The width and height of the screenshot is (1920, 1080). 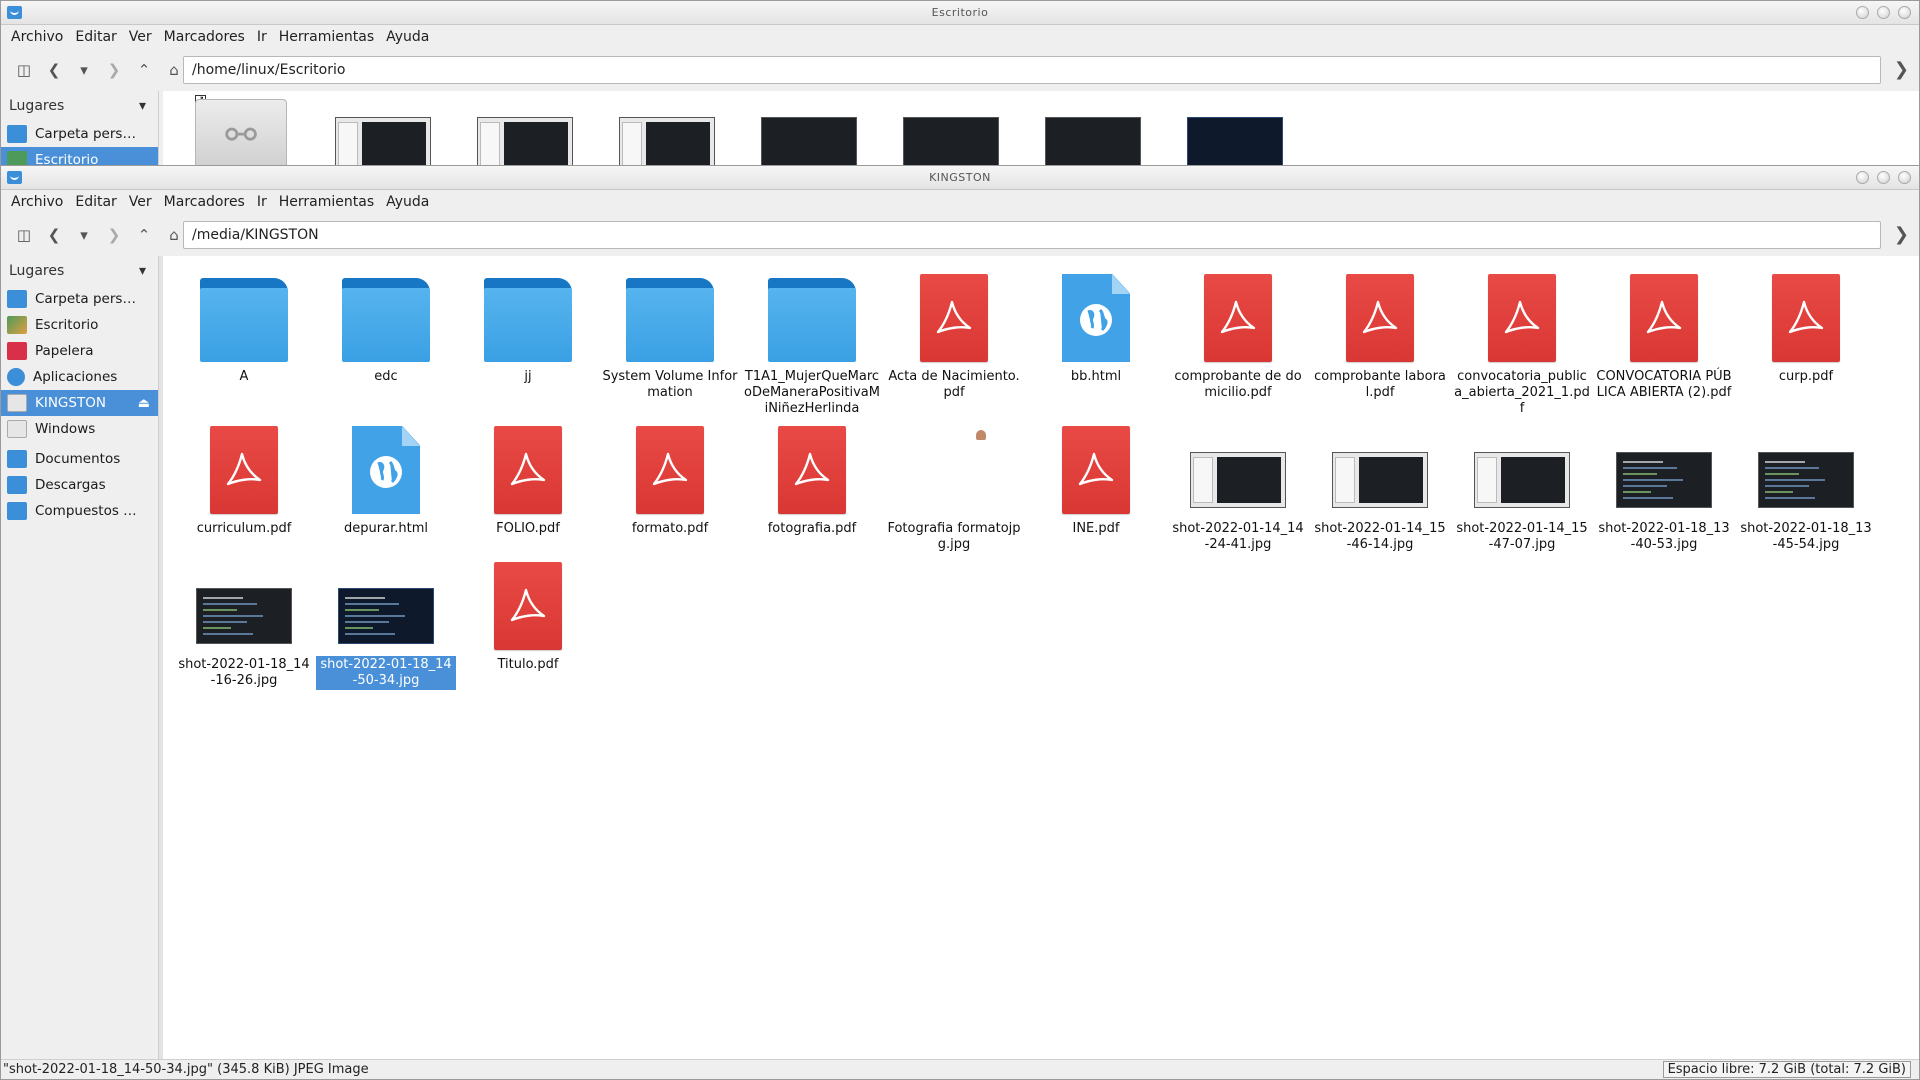 What do you see at coordinates (386, 620) in the screenshot?
I see `file-item: shot-2022-01-18_14-50-34.jpg` at bounding box center [386, 620].